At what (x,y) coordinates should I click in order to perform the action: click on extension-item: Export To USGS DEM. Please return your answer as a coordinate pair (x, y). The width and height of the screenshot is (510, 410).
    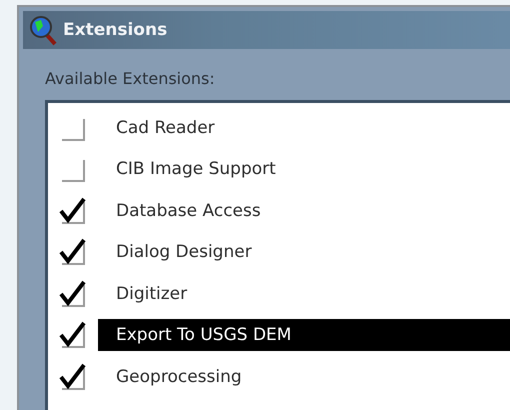
    Looking at the image, I should click on (304, 335).